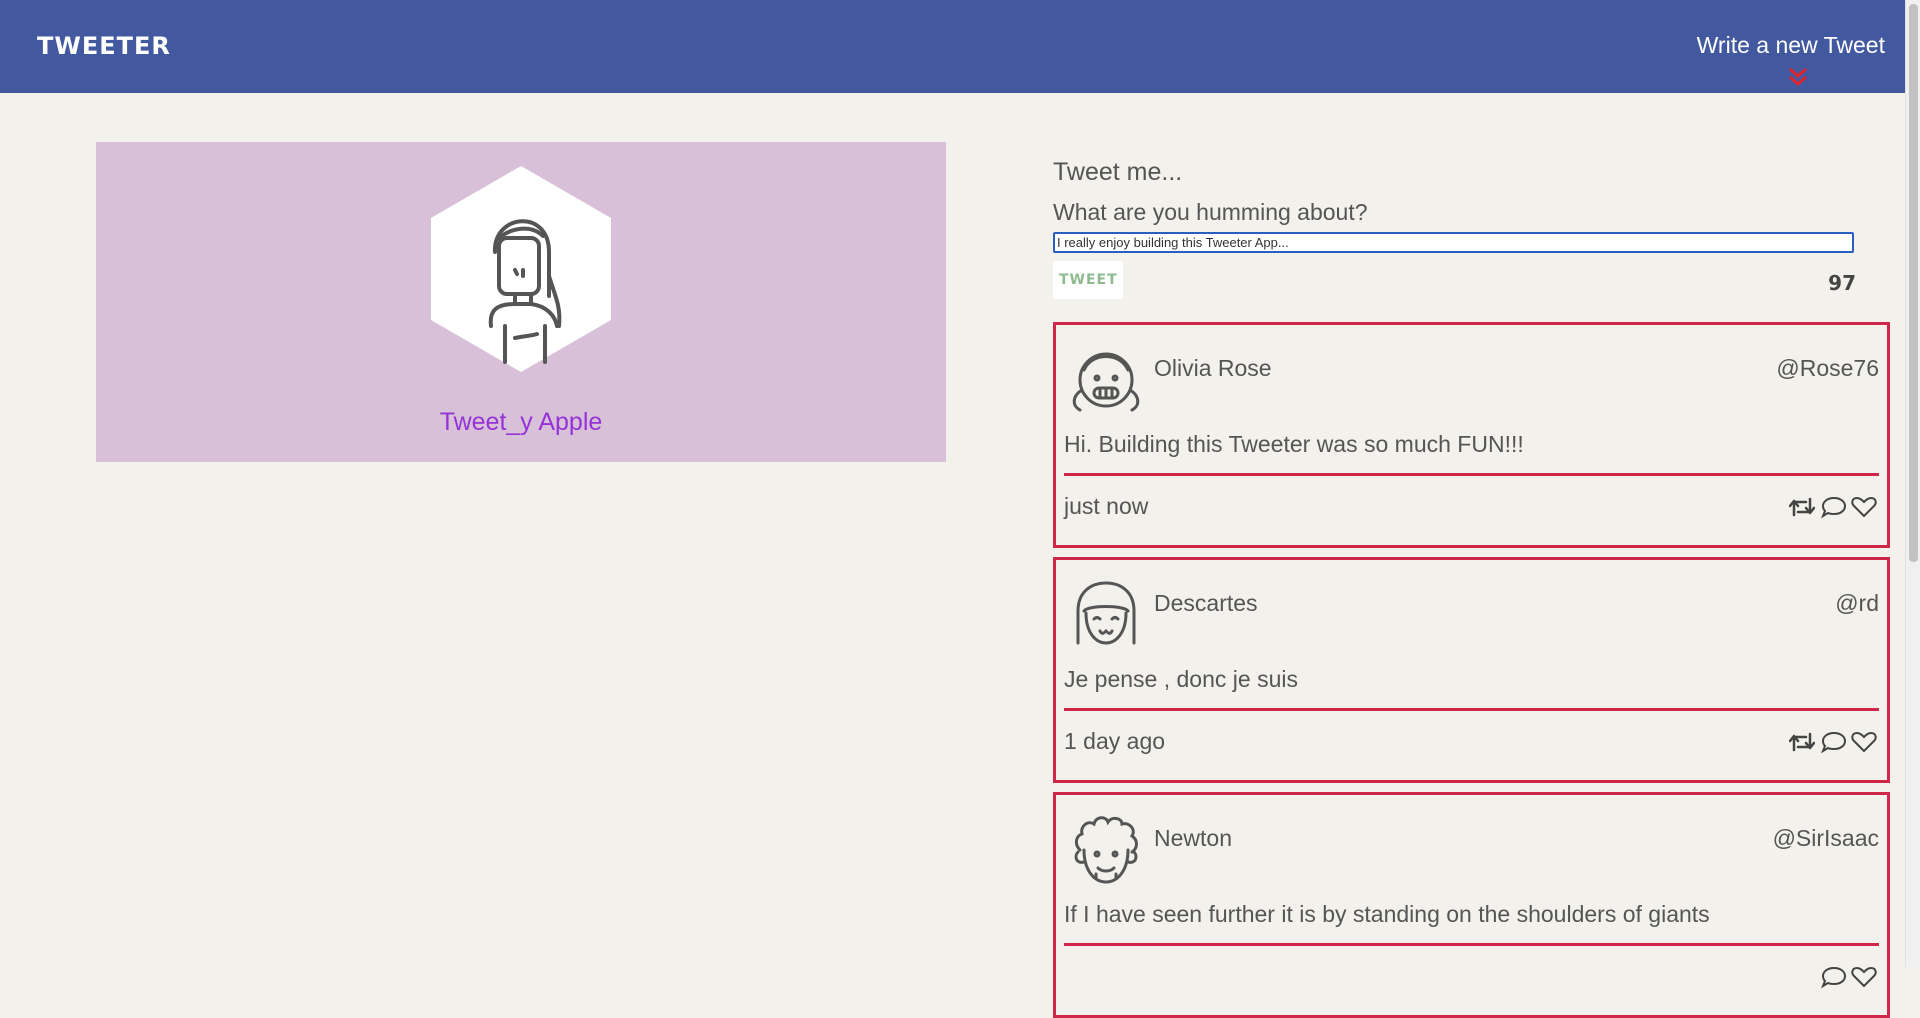 Image resolution: width=1920 pixels, height=1018 pixels. I want to click on tweet-author-name: Descartes, so click(1206, 603).